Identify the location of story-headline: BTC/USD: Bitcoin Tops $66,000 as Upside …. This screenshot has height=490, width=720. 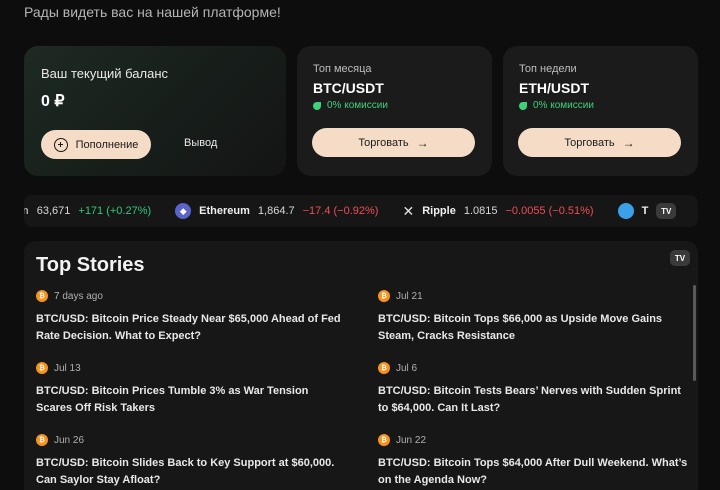
(520, 327).